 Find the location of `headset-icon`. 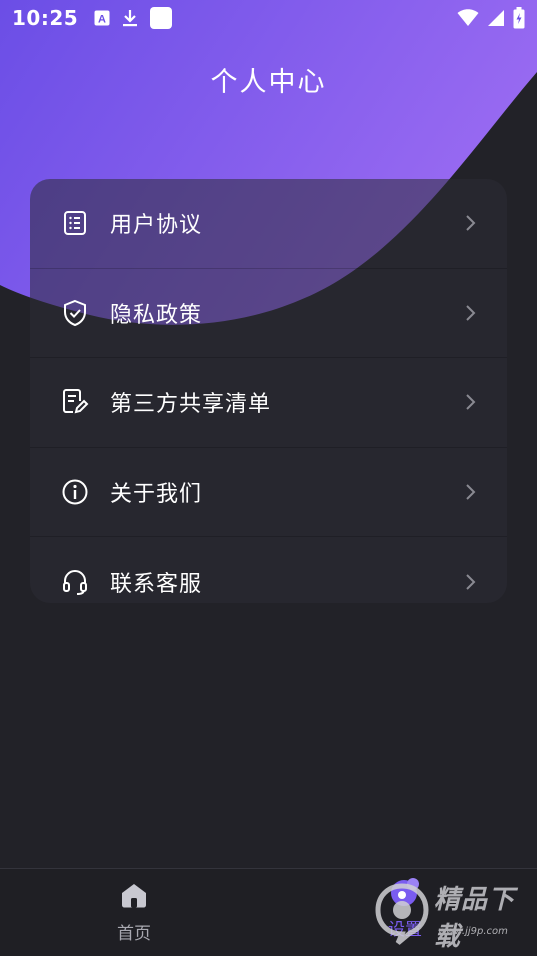

headset-icon is located at coordinates (75, 582).